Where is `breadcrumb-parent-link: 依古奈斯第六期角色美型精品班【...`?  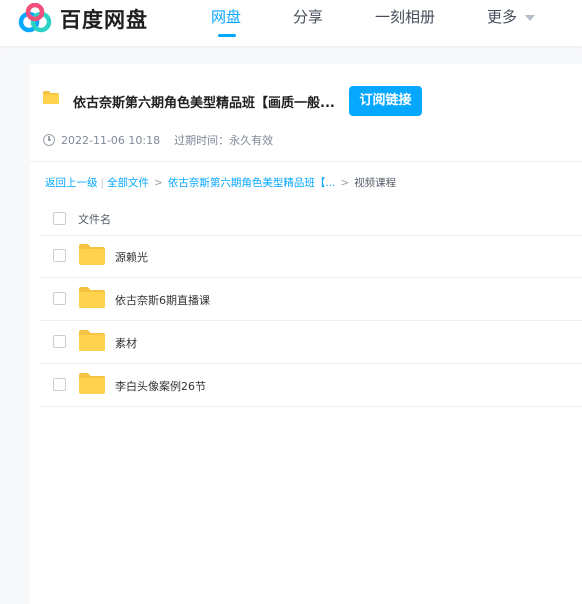
breadcrumb-parent-link: 依古奈斯第六期角色美型精品班【... is located at coordinates (252, 183).